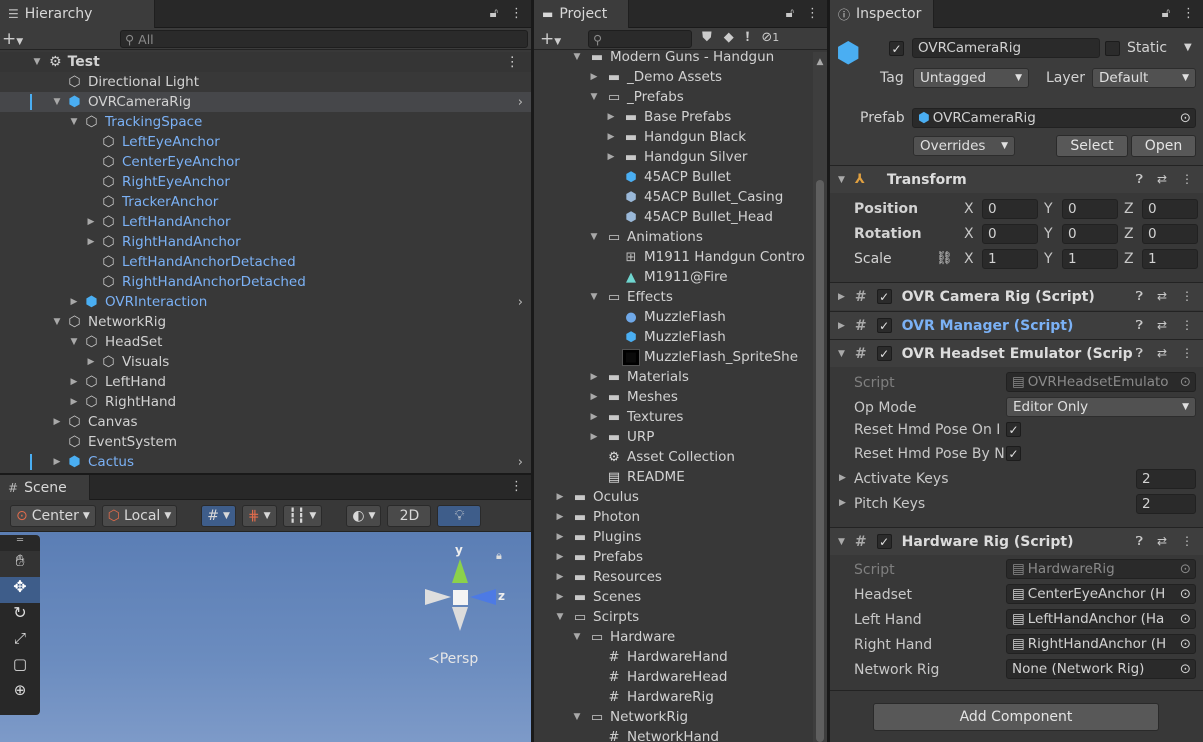 The height and width of the screenshot is (742, 1203). Describe the element at coordinates (1016, 325) in the screenshot. I see `ovr-manager-header: ▶ # ✓ OVR Manager (Script) ❓︎ ⇄ ⋮` at that location.